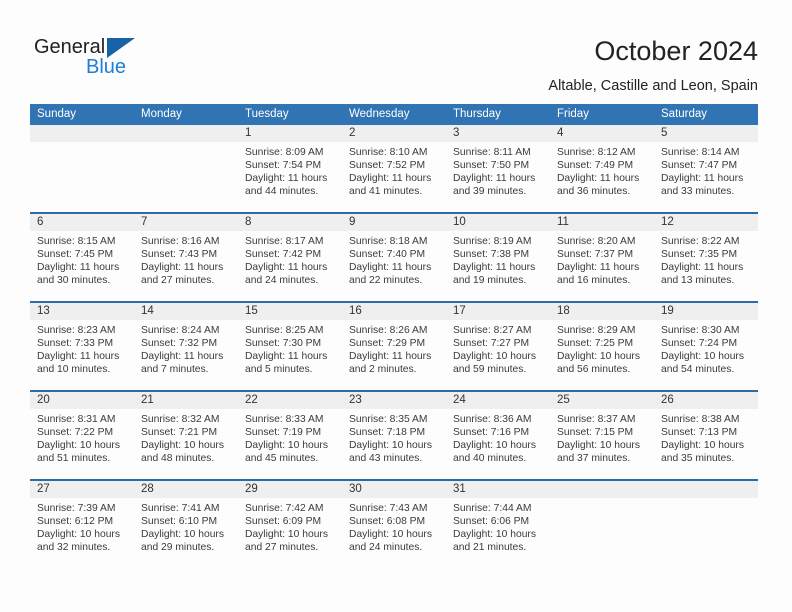 Image resolution: width=792 pixels, height=612 pixels. What do you see at coordinates (178, 459) in the screenshot?
I see `daylight-text-line2: and 48 minutes.` at bounding box center [178, 459].